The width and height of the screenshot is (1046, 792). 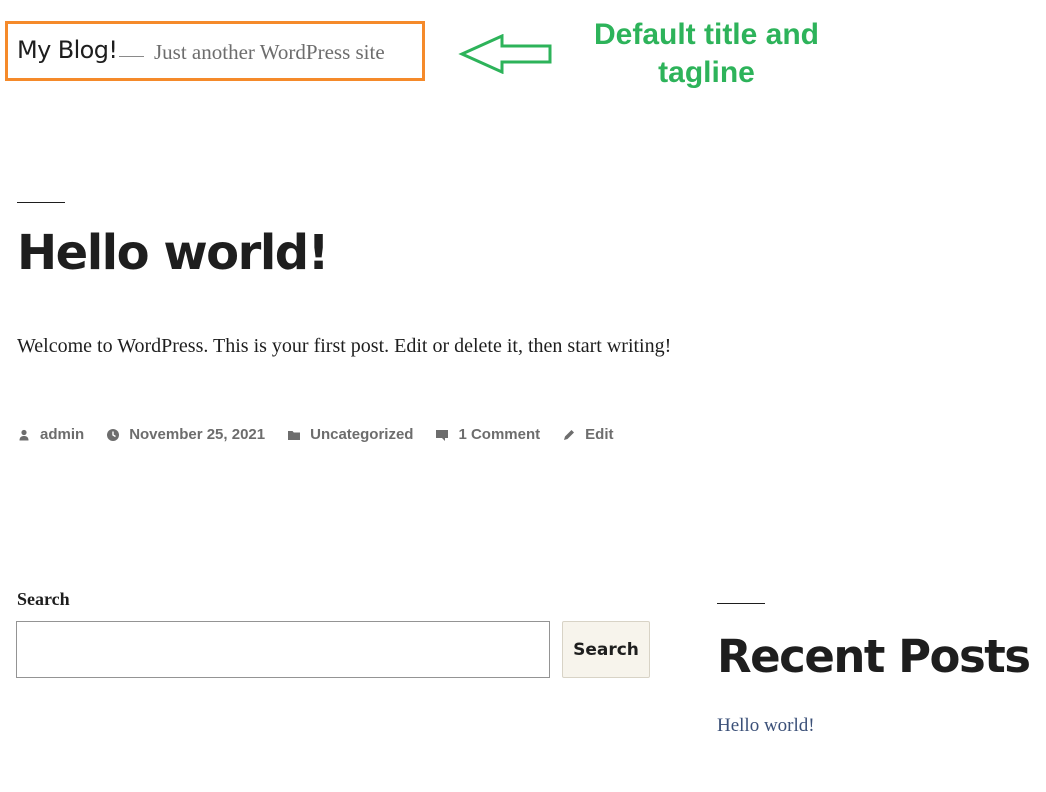 What do you see at coordinates (506, 56) in the screenshot?
I see `left-arrow-outline-icon` at bounding box center [506, 56].